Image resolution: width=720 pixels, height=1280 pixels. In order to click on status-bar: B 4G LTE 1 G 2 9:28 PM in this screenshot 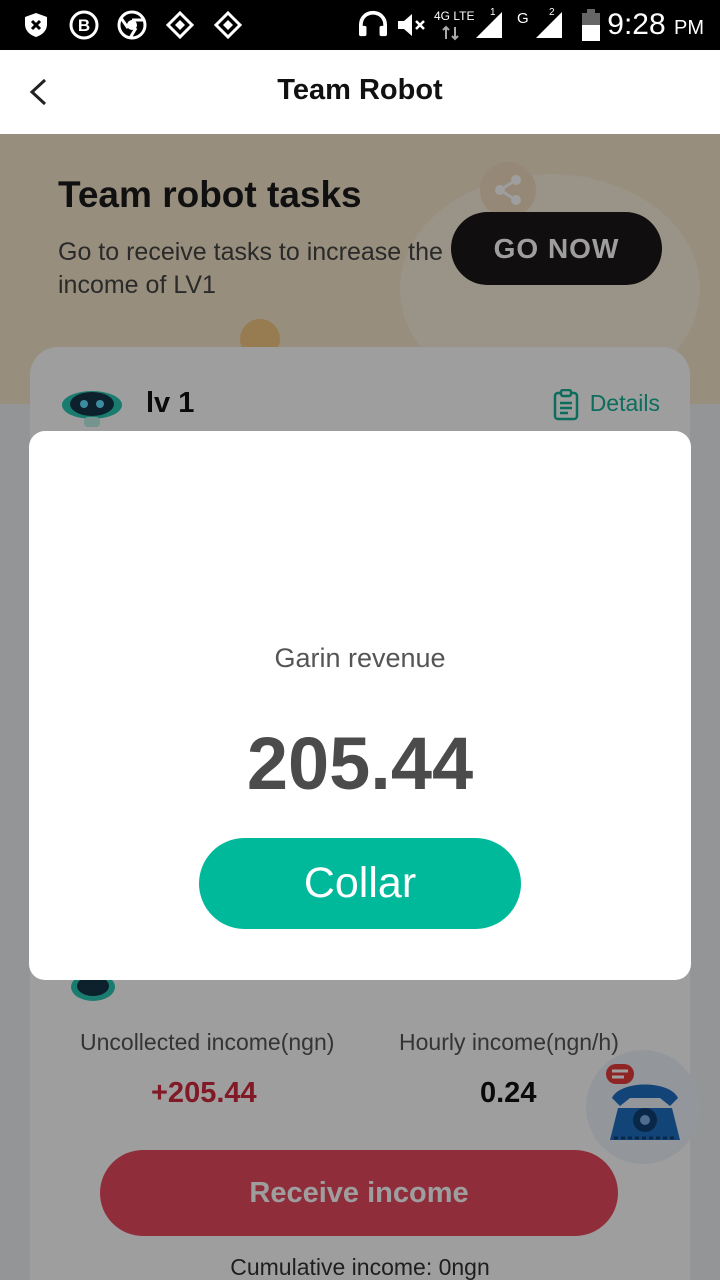, I will do `click(360, 25)`.